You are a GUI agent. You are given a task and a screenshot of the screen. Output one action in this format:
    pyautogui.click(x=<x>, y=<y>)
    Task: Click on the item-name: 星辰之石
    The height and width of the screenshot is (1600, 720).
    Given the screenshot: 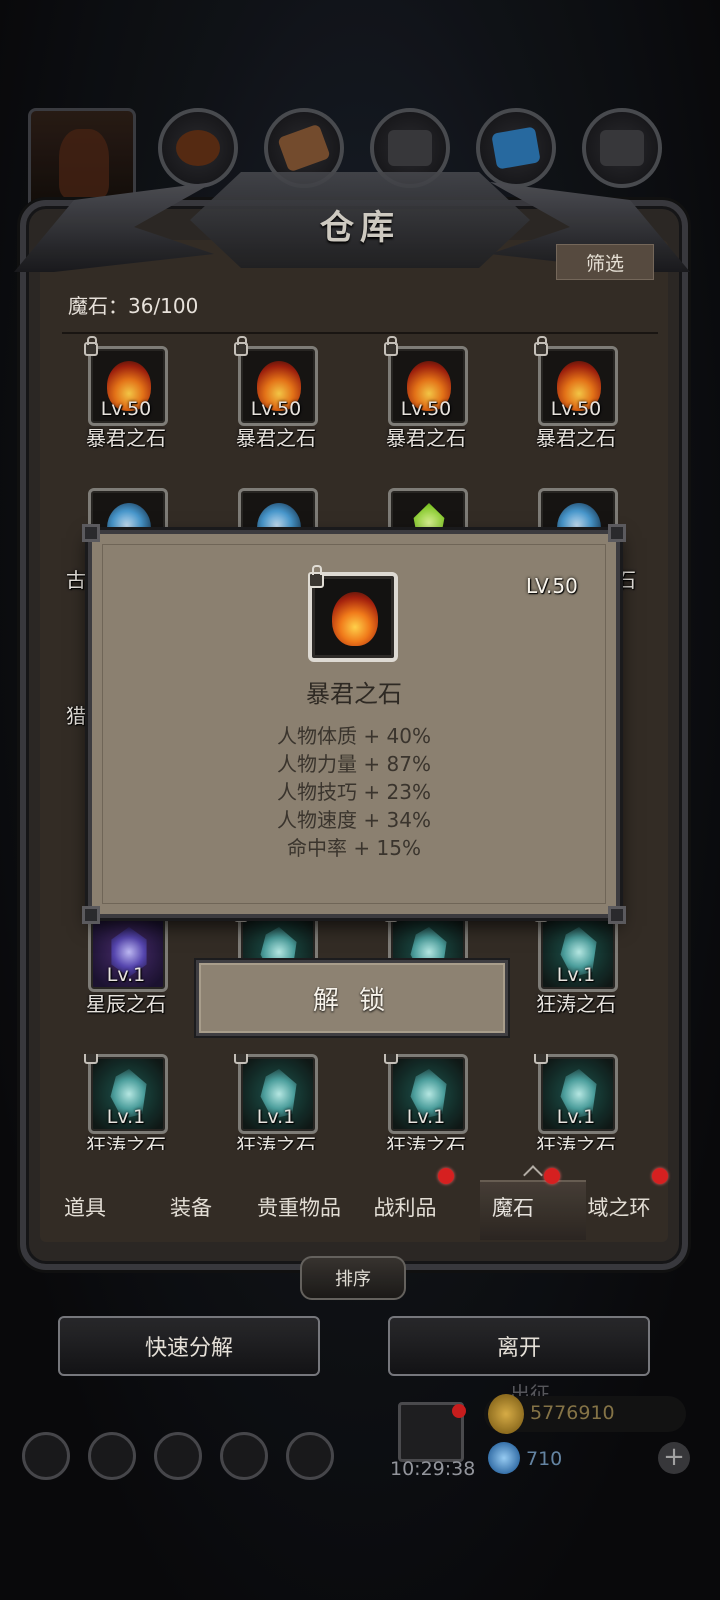 What is the action you would take?
    pyautogui.click(x=126, y=1004)
    